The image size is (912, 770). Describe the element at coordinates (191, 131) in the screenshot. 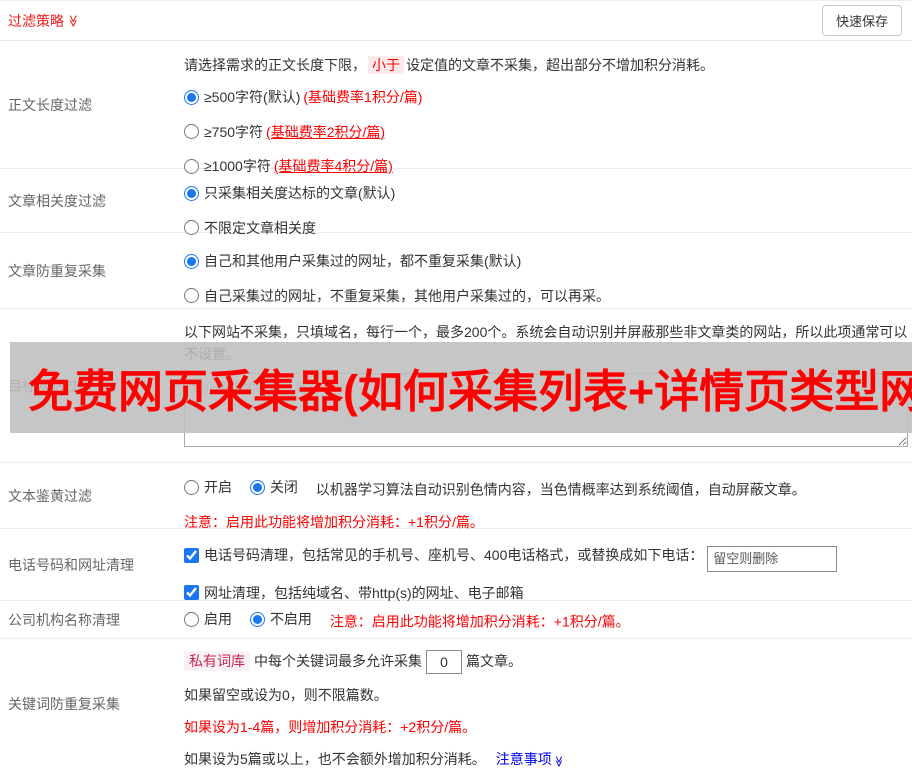

I see `length-option-750-radio` at that location.